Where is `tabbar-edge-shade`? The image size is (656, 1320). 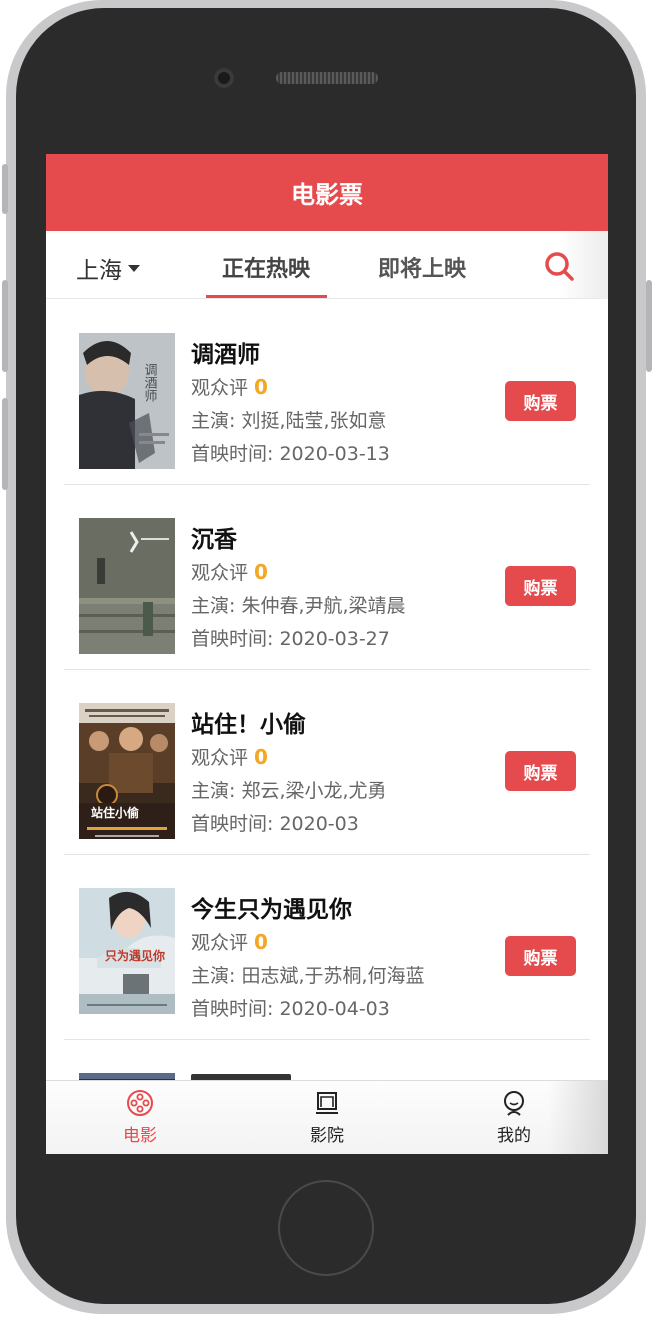
tabbar-edge-shade is located at coordinates (578, 1117).